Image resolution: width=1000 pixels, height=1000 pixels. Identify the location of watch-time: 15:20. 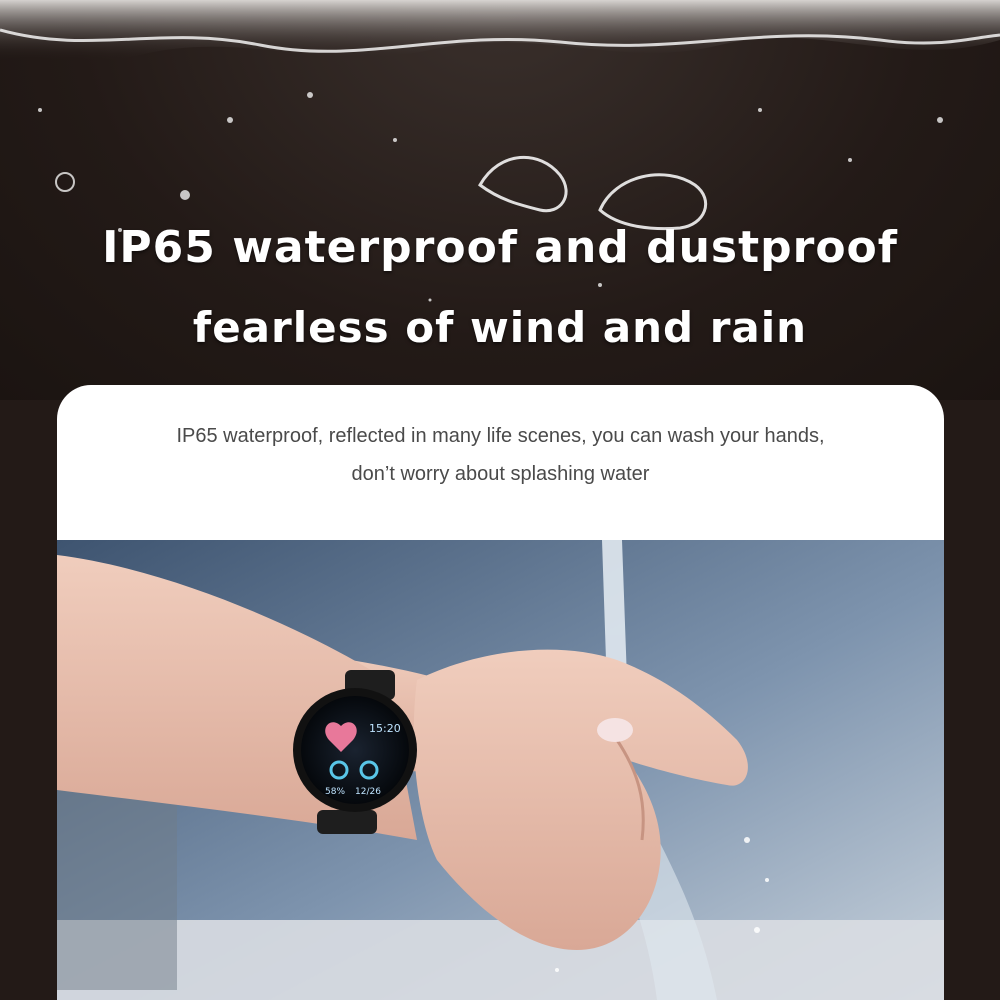
(385, 728).